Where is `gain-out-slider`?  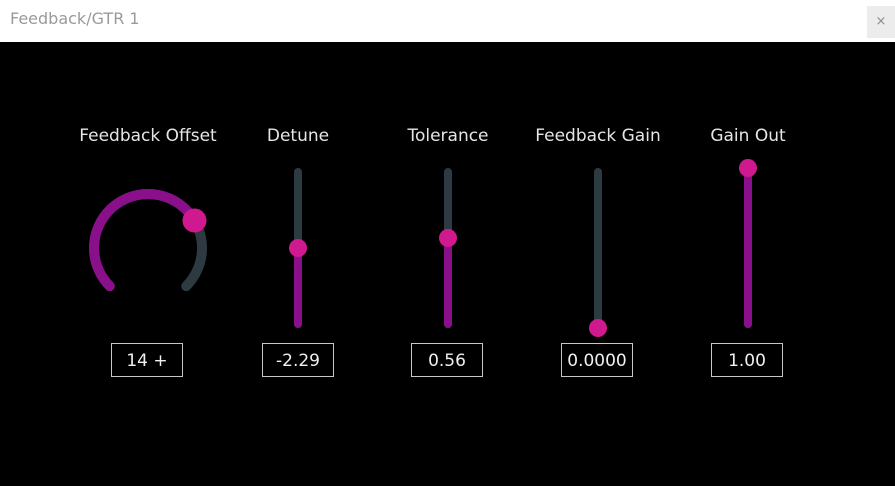
gain-out-slider is located at coordinates (748, 245).